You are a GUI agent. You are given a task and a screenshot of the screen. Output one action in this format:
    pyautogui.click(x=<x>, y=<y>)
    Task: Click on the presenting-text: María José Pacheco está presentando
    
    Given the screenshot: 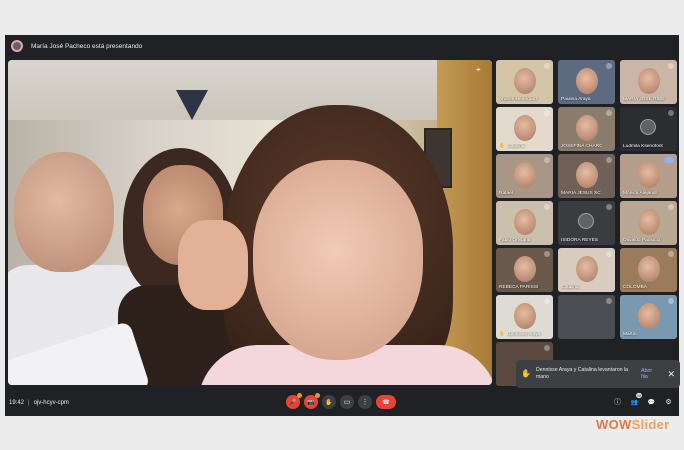 What is the action you would take?
    pyautogui.click(x=87, y=46)
    